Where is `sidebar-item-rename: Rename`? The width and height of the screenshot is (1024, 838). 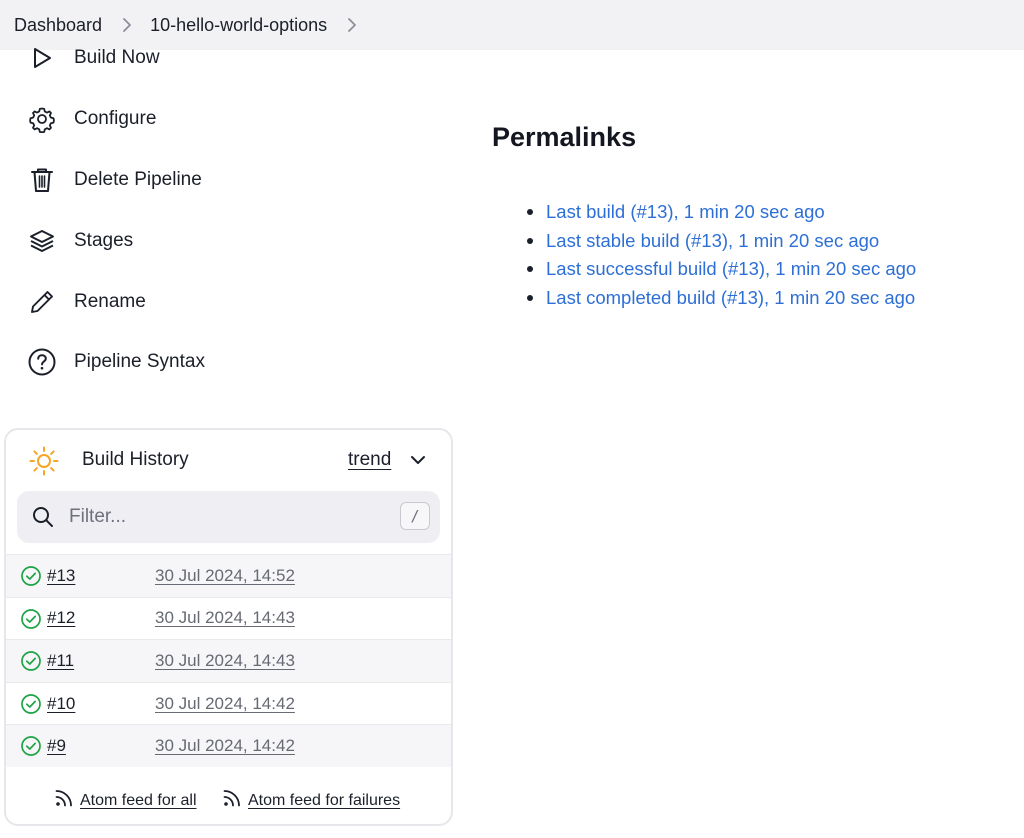 sidebar-item-rename: Rename is located at coordinates (86, 302).